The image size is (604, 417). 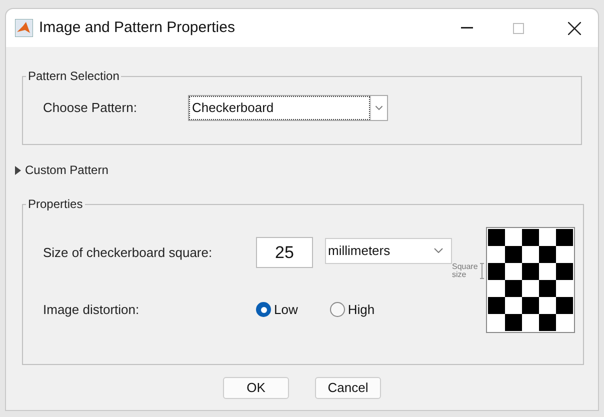 I want to click on square-size-field: 25, so click(x=284, y=252).